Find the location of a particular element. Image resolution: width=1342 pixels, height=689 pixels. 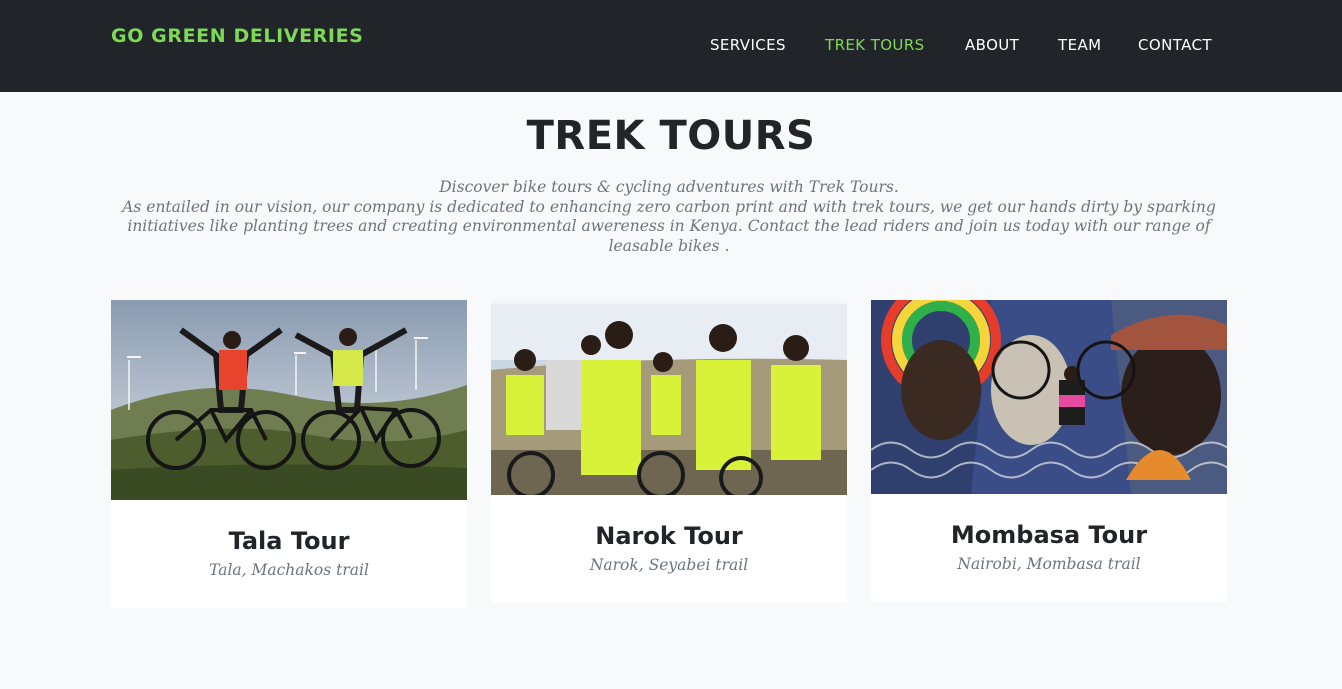

nav-link-services: SERVICES is located at coordinates (748, 45).